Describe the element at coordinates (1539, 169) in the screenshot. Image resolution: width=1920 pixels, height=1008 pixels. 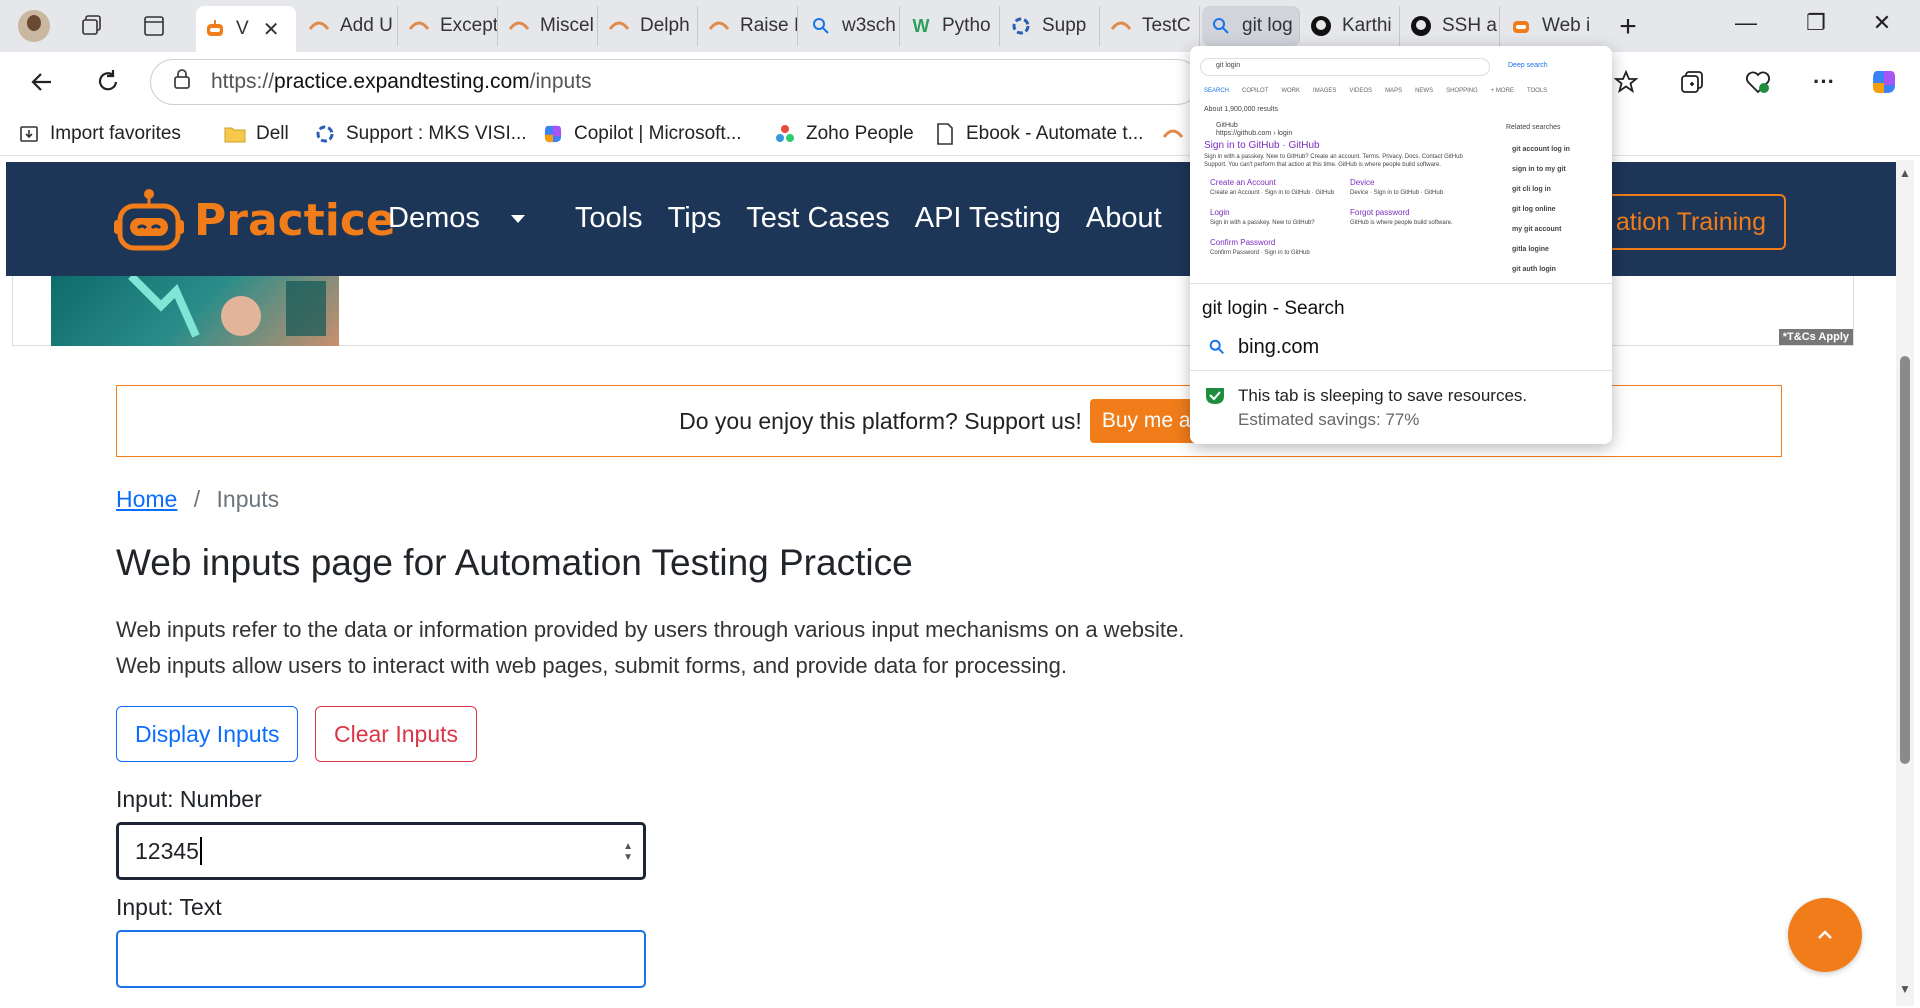
I see `thumb-related-item: sign in to my git` at that location.